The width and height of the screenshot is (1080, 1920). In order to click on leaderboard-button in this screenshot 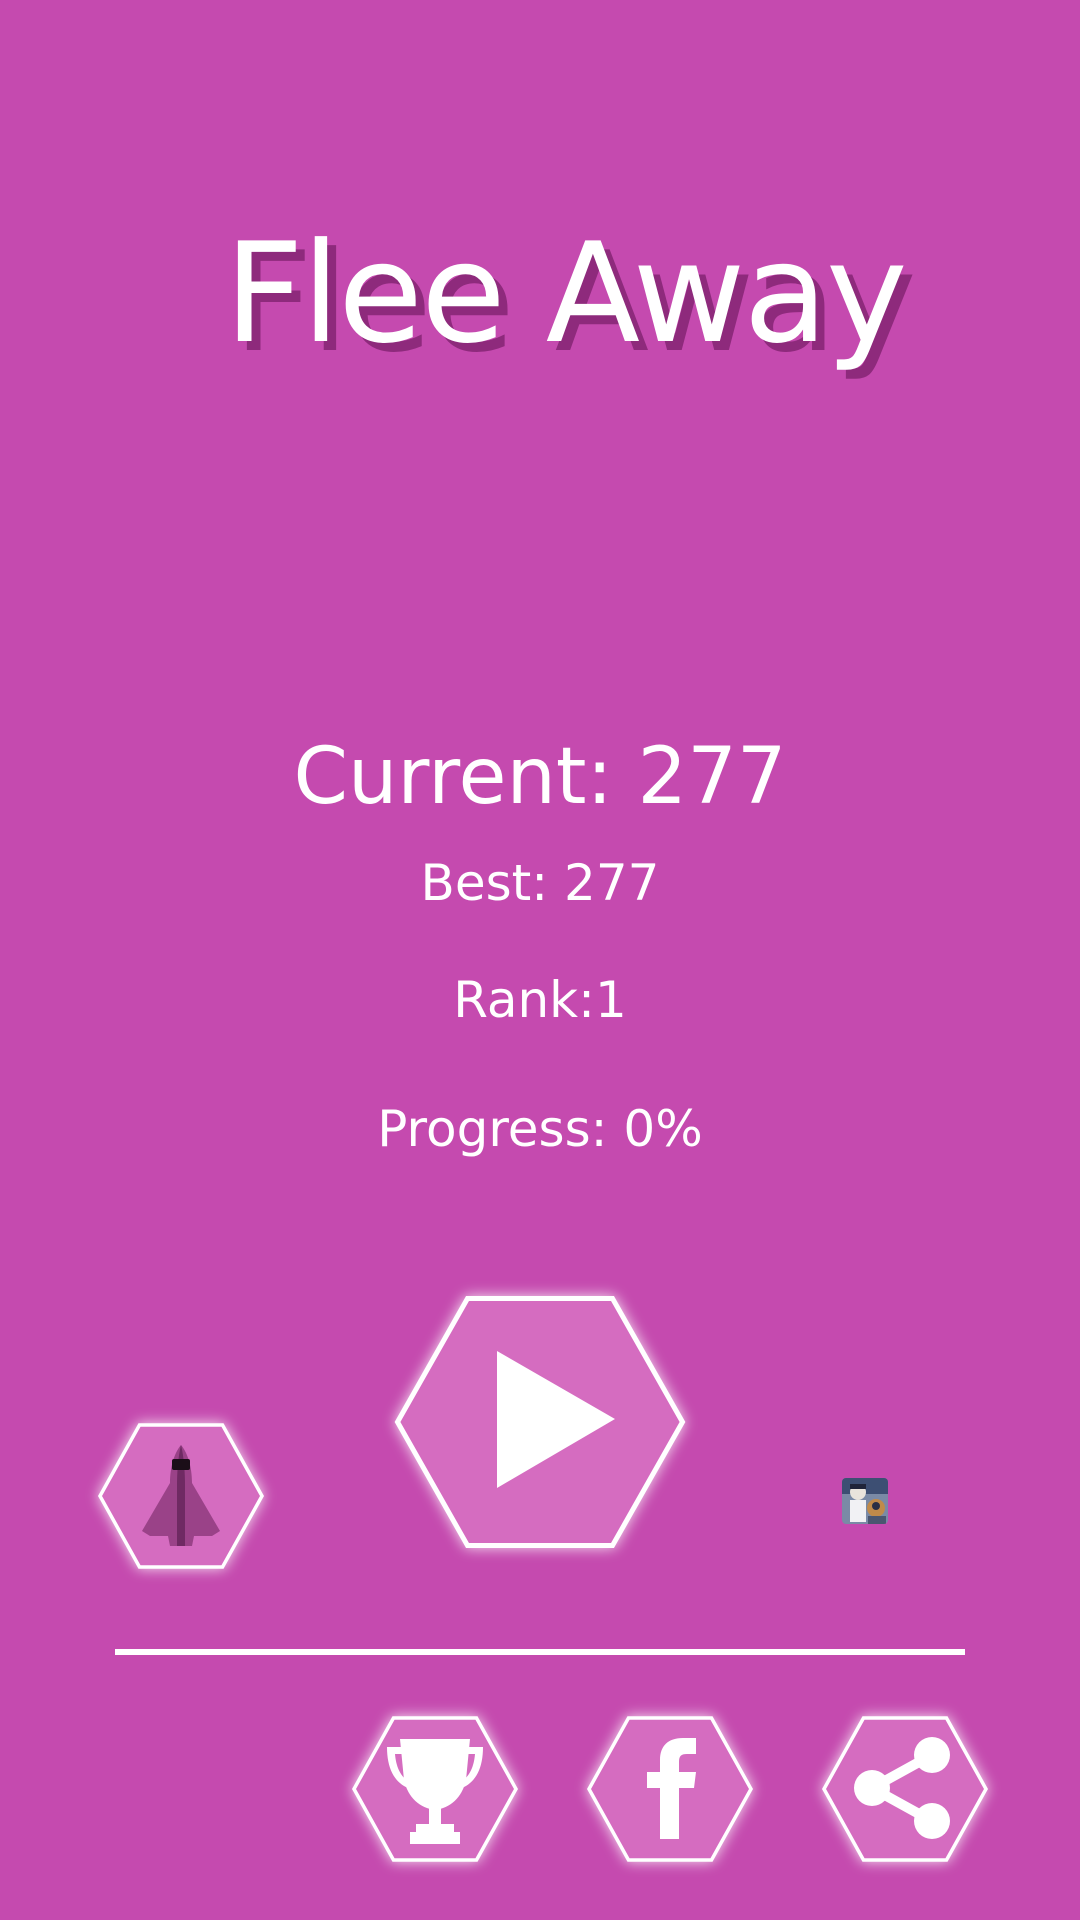, I will do `click(435, 1789)`.